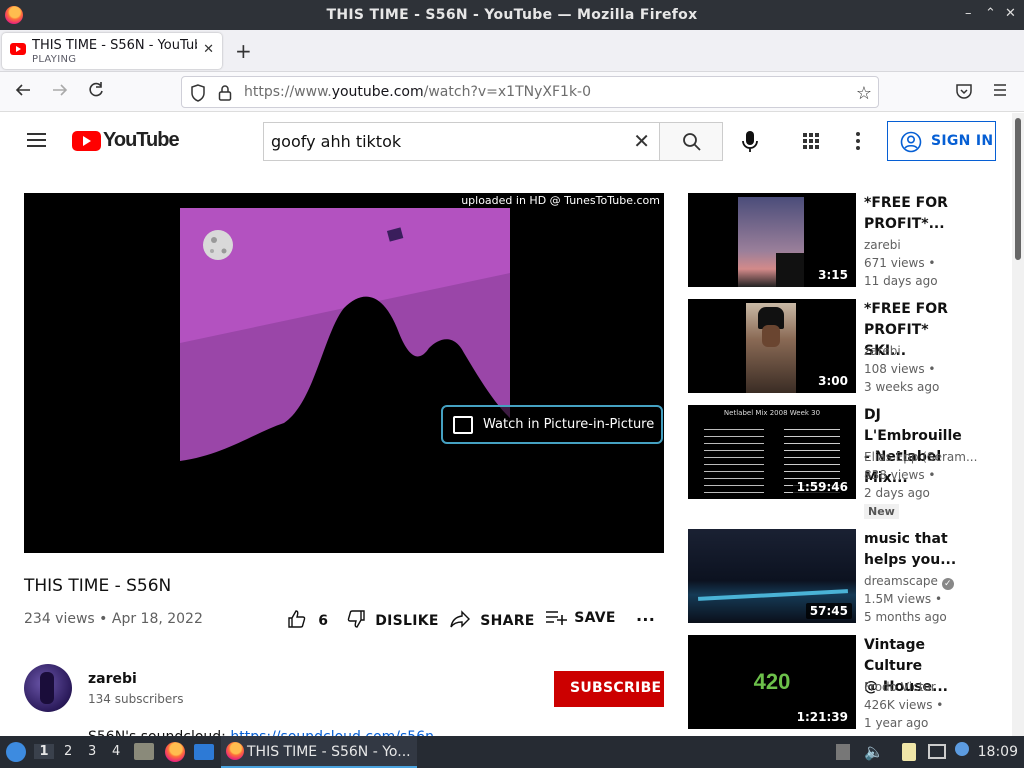 The width and height of the screenshot is (1024, 768). What do you see at coordinates (904, 705) in the screenshot?
I see `recommendation-views: 426K views •` at bounding box center [904, 705].